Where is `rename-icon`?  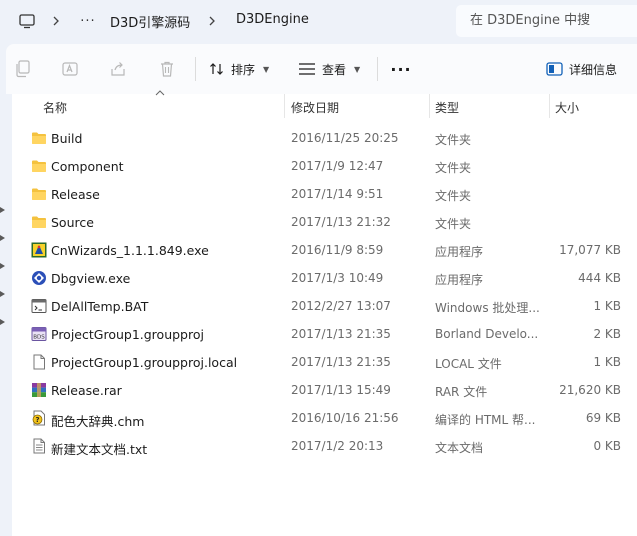 rename-icon is located at coordinates (70, 69).